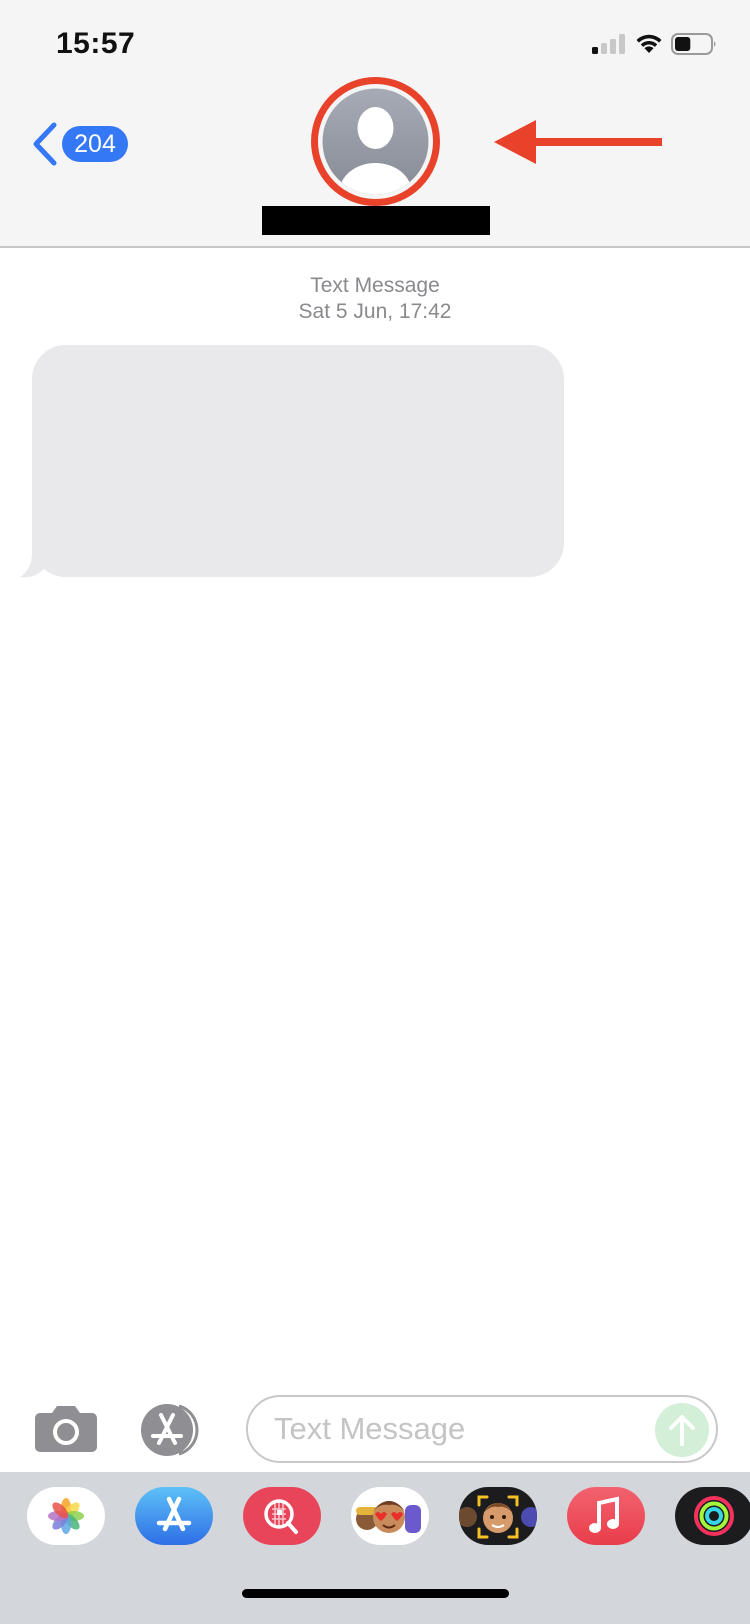 The image size is (750, 1624). What do you see at coordinates (95, 144) in the screenshot?
I see `unread-count-badge: 204` at bounding box center [95, 144].